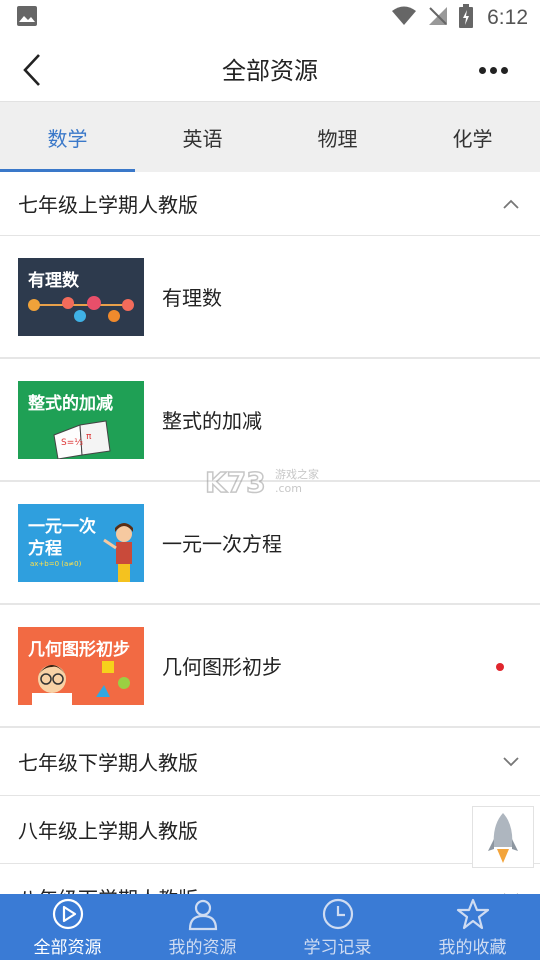 This screenshot has width=540, height=960. Describe the element at coordinates (270, 420) in the screenshot. I see `list-item: 整式的加减 S=⅓ π 整式的加减` at that location.